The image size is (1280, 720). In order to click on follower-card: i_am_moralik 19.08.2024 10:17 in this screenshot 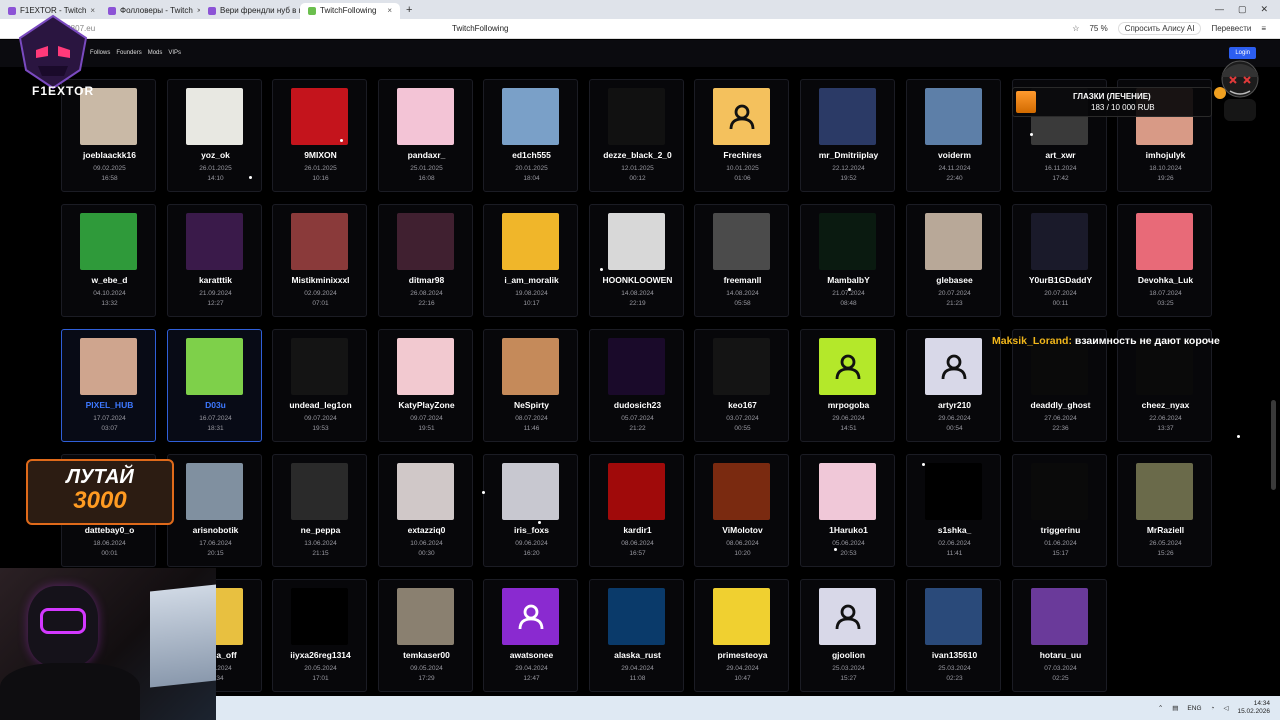, I will do `click(530, 260)`.